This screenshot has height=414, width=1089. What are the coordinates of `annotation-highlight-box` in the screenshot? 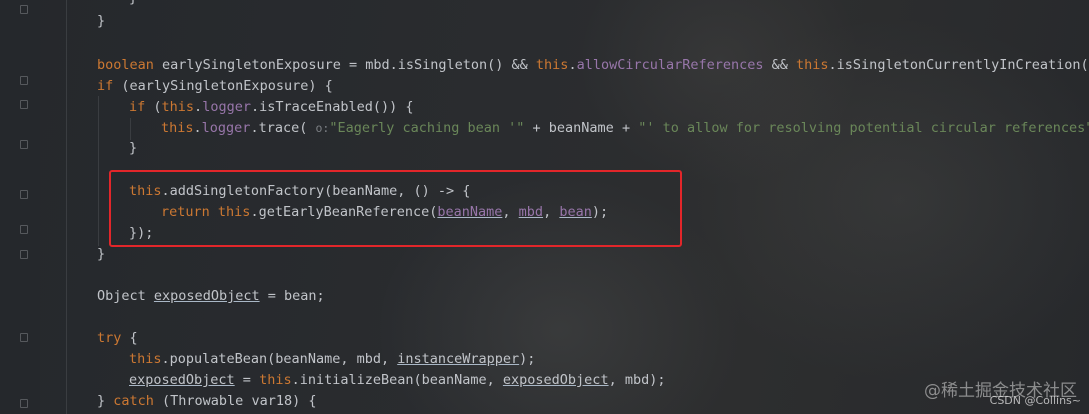 It's located at (395, 208).